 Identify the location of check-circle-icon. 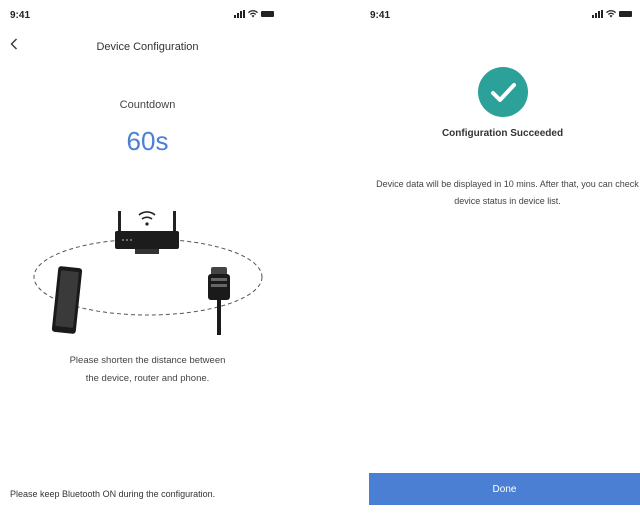
(503, 92).